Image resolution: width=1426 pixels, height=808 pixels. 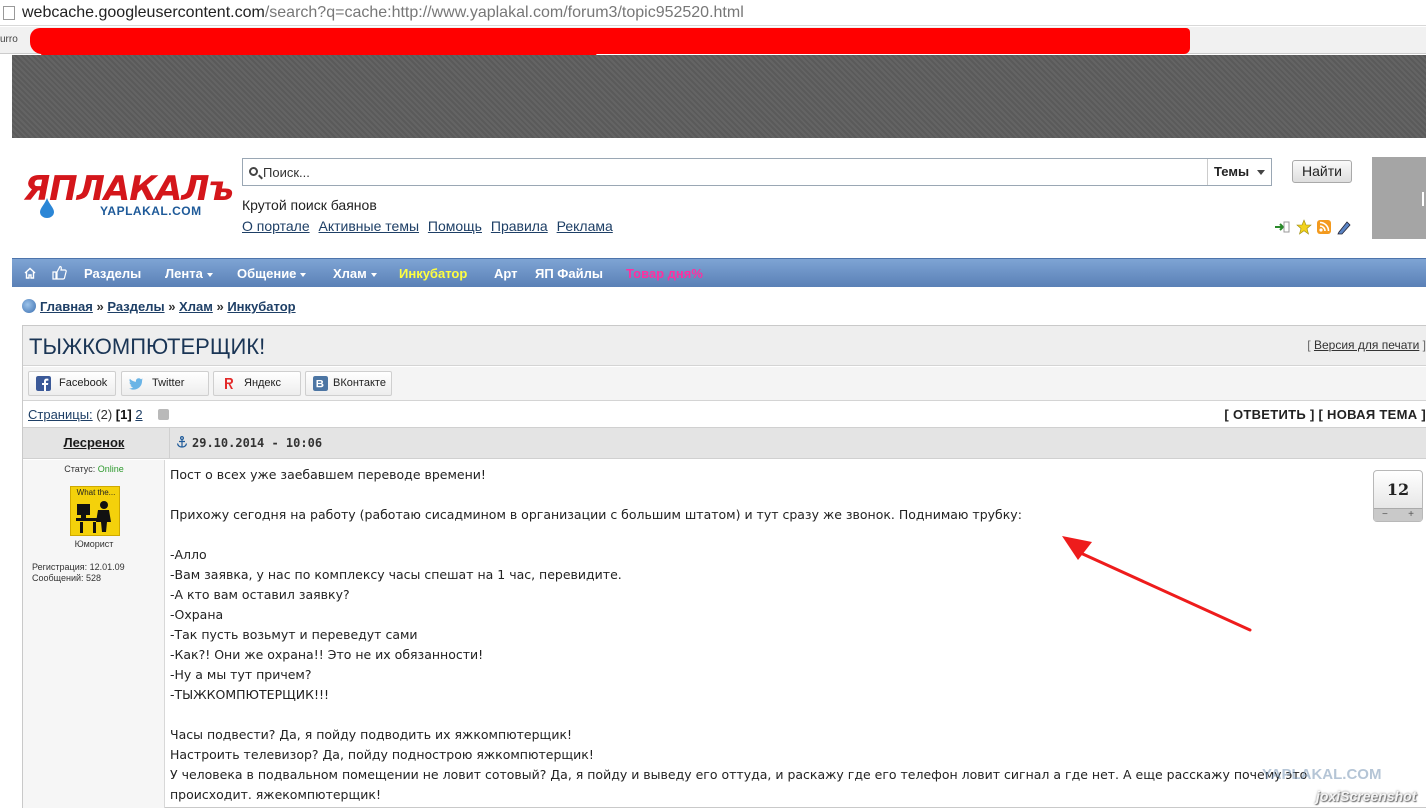 I want to click on user-rank: Юморист, so click(x=94, y=544).